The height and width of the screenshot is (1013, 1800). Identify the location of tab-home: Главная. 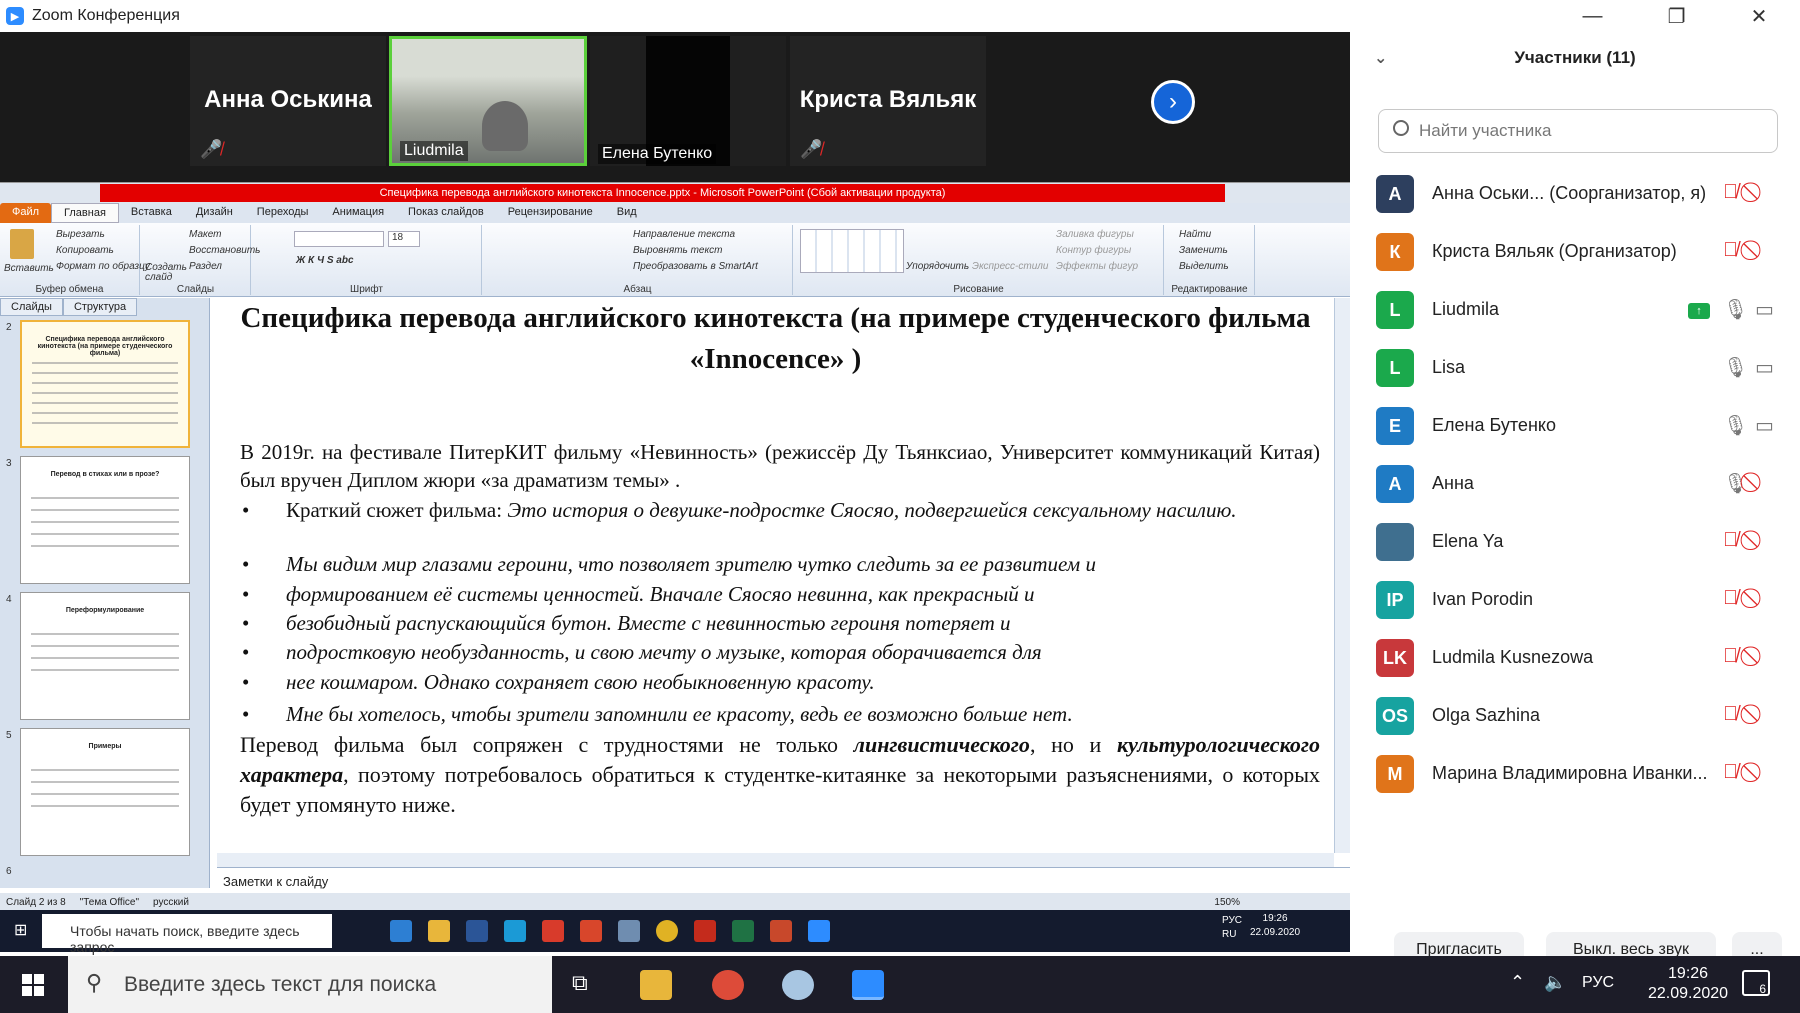
(85, 213).